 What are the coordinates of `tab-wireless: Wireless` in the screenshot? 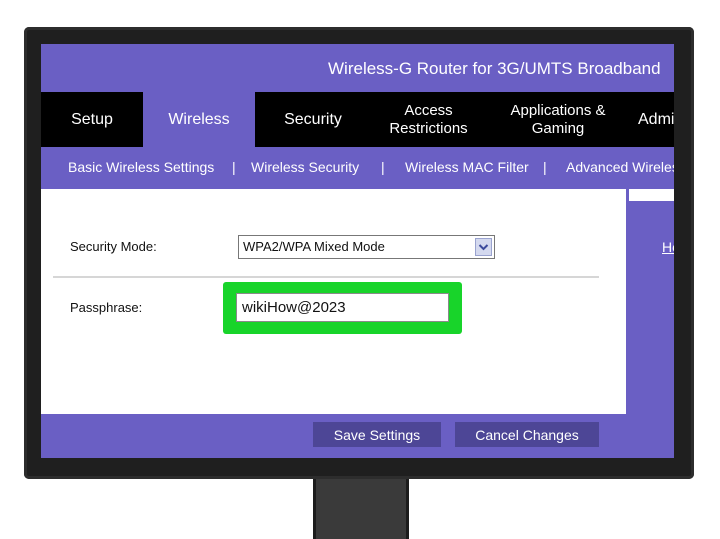 It's located at (199, 119).